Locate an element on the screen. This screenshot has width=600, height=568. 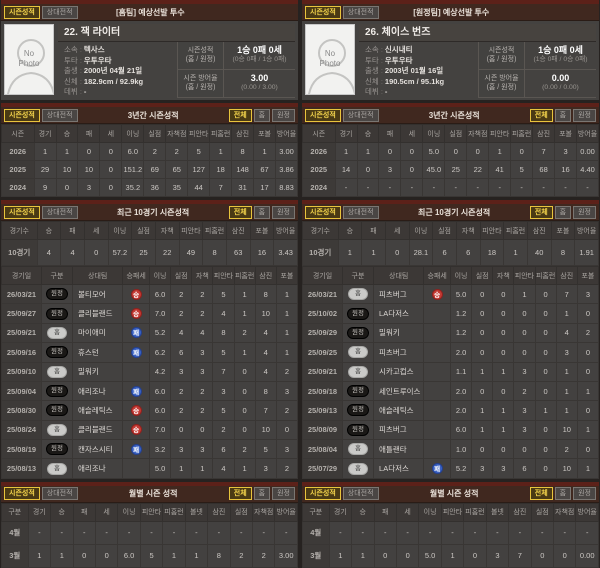
stat-cell: 17 is located at coordinates (265, 187).